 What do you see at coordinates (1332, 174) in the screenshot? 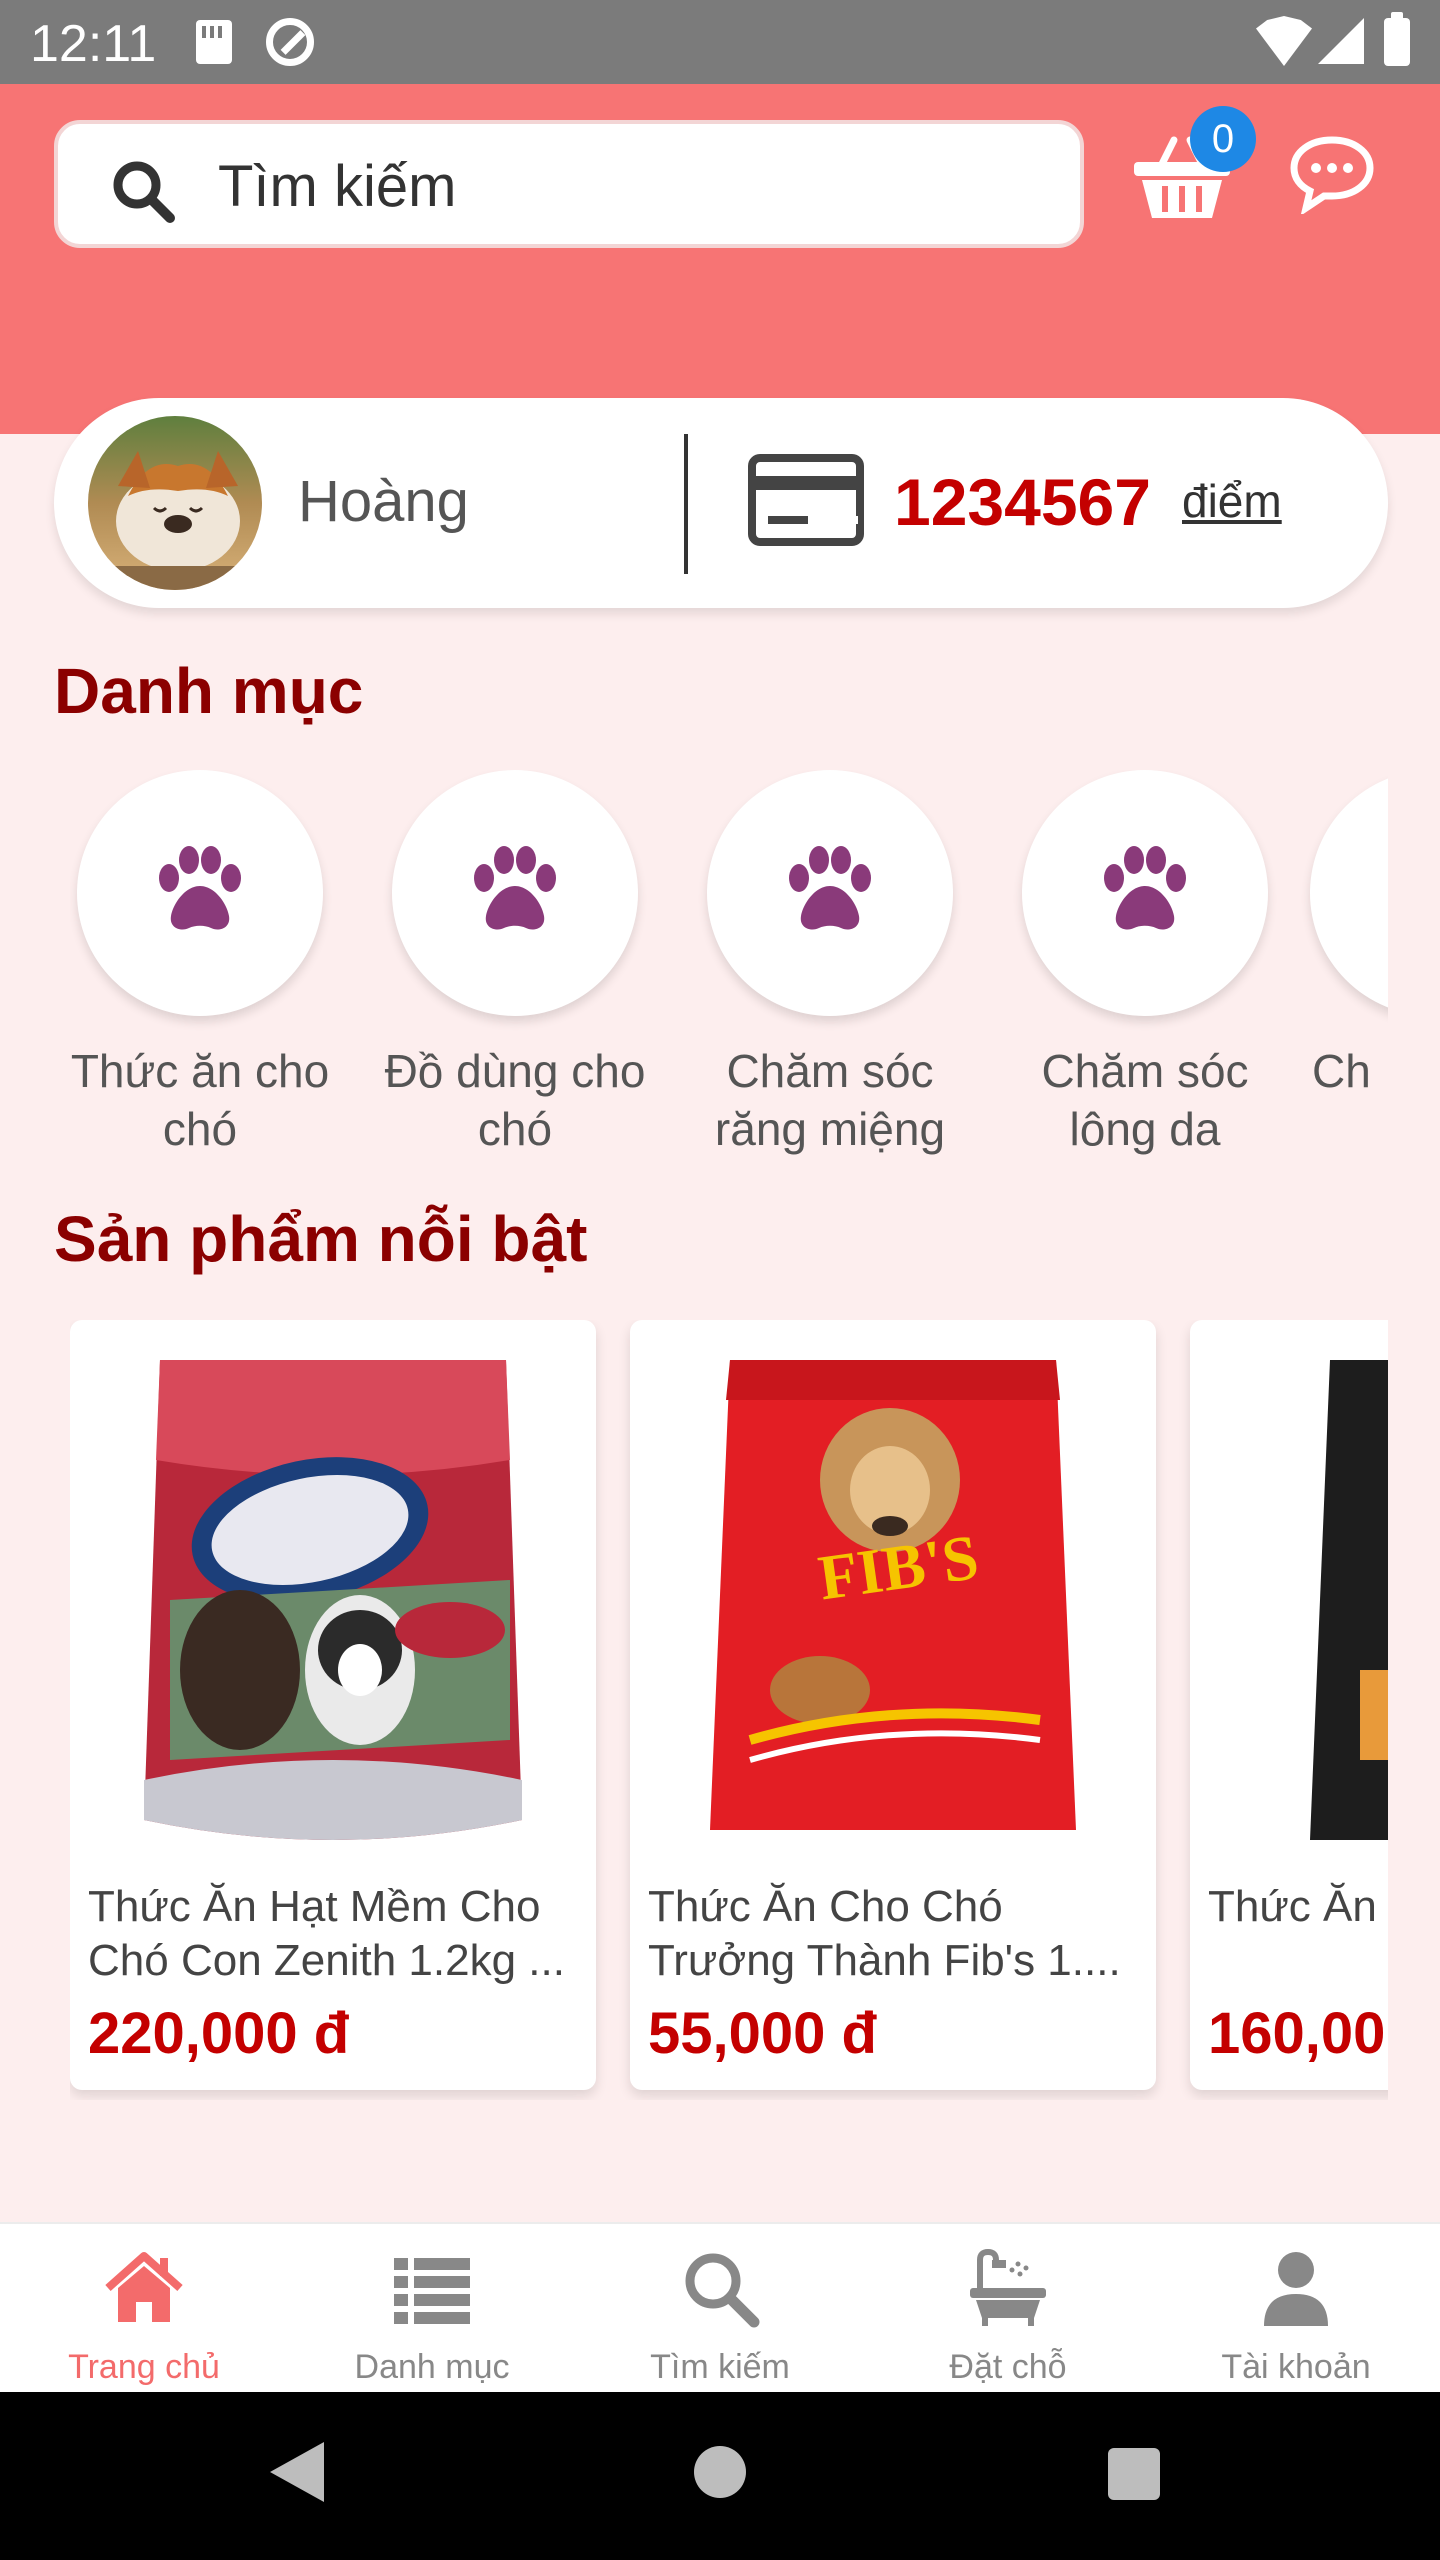
I see `chat-icon` at bounding box center [1332, 174].